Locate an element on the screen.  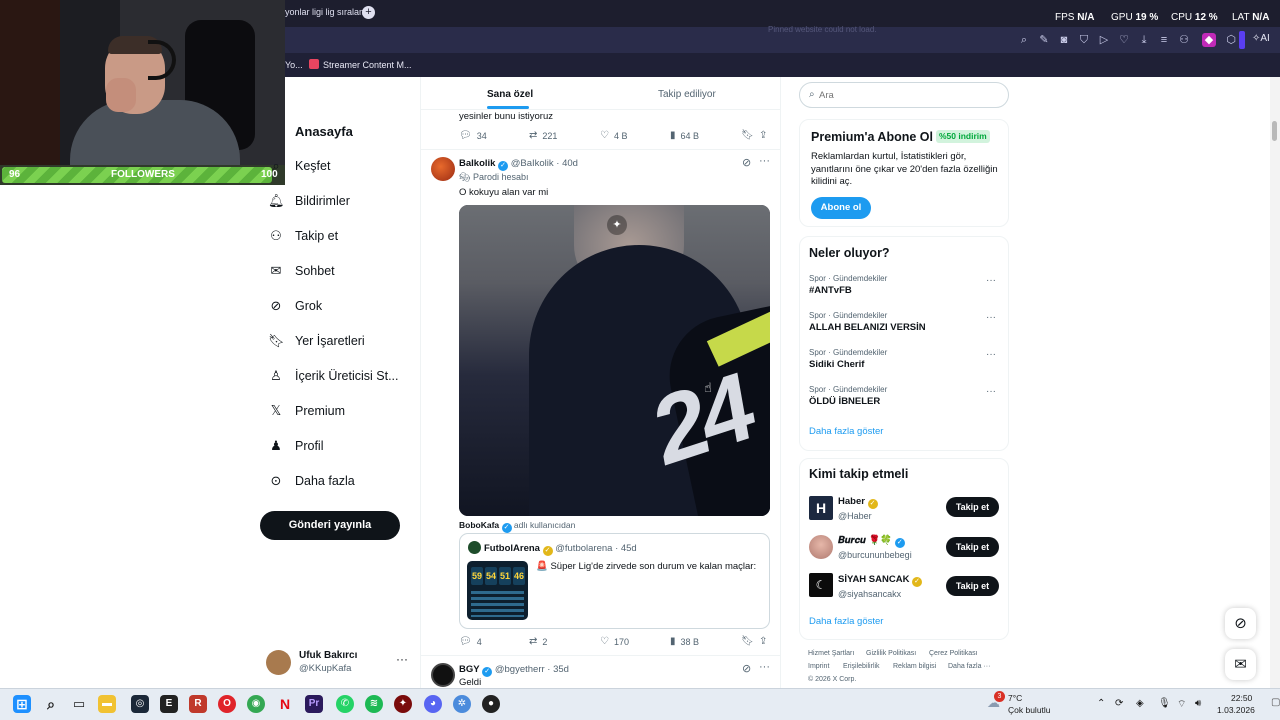
heart-icon: ♡ is located at coordinates (1124, 40).